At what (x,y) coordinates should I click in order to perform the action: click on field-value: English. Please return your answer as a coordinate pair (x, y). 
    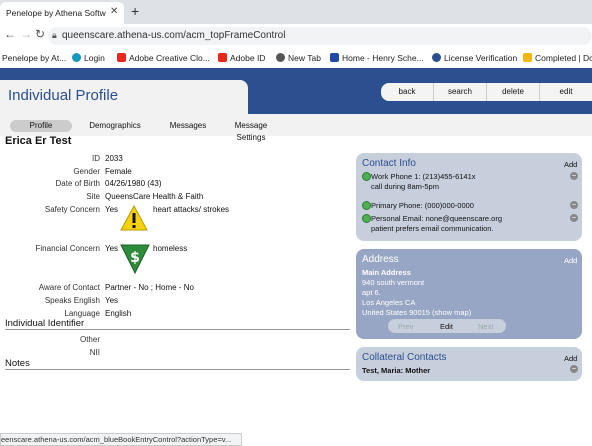
    Looking at the image, I should click on (118, 313).